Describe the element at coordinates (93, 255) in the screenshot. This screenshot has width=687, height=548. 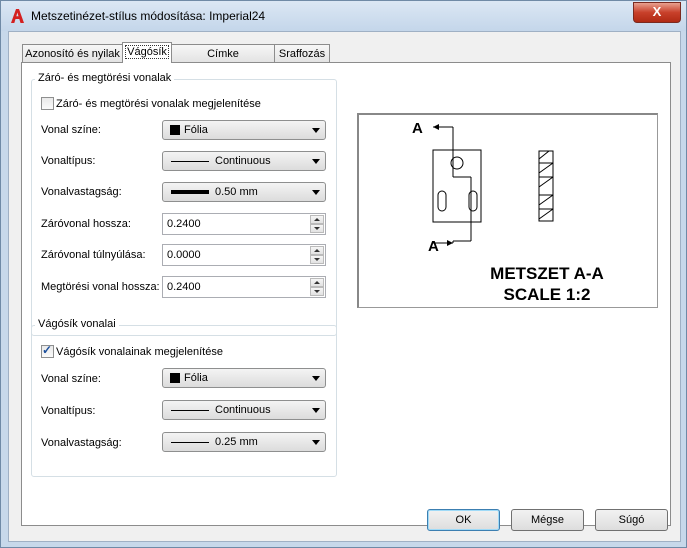
I see `end-line-overshoot-label: Záróvonal túlnyúlása:` at that location.